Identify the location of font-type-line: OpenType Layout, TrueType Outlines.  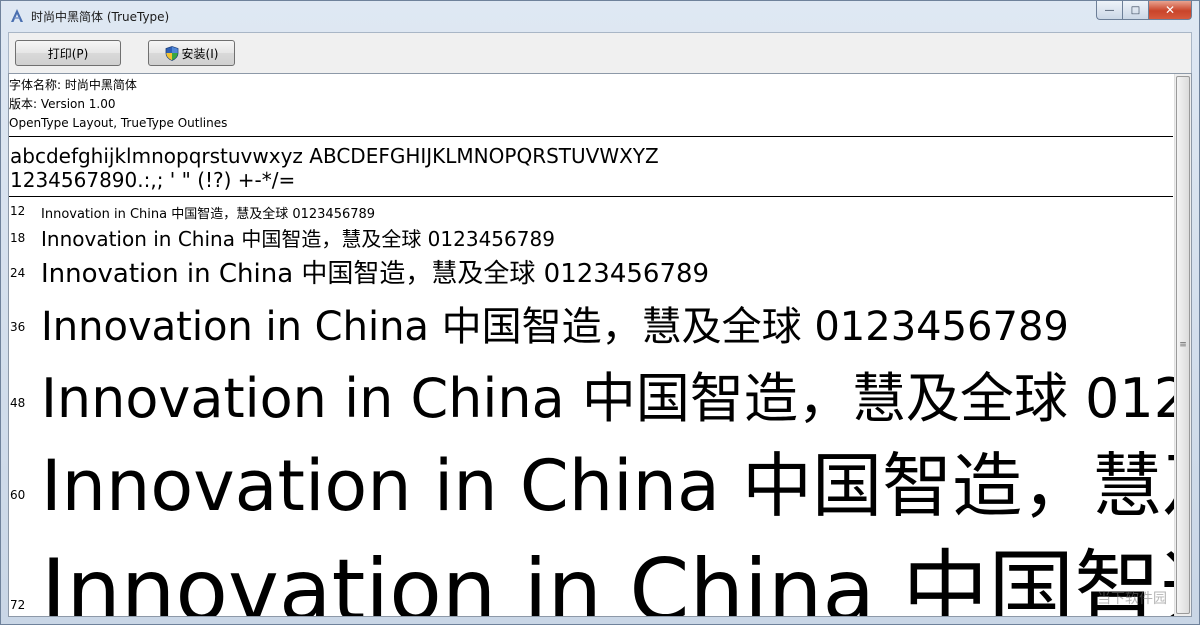
(118, 123).